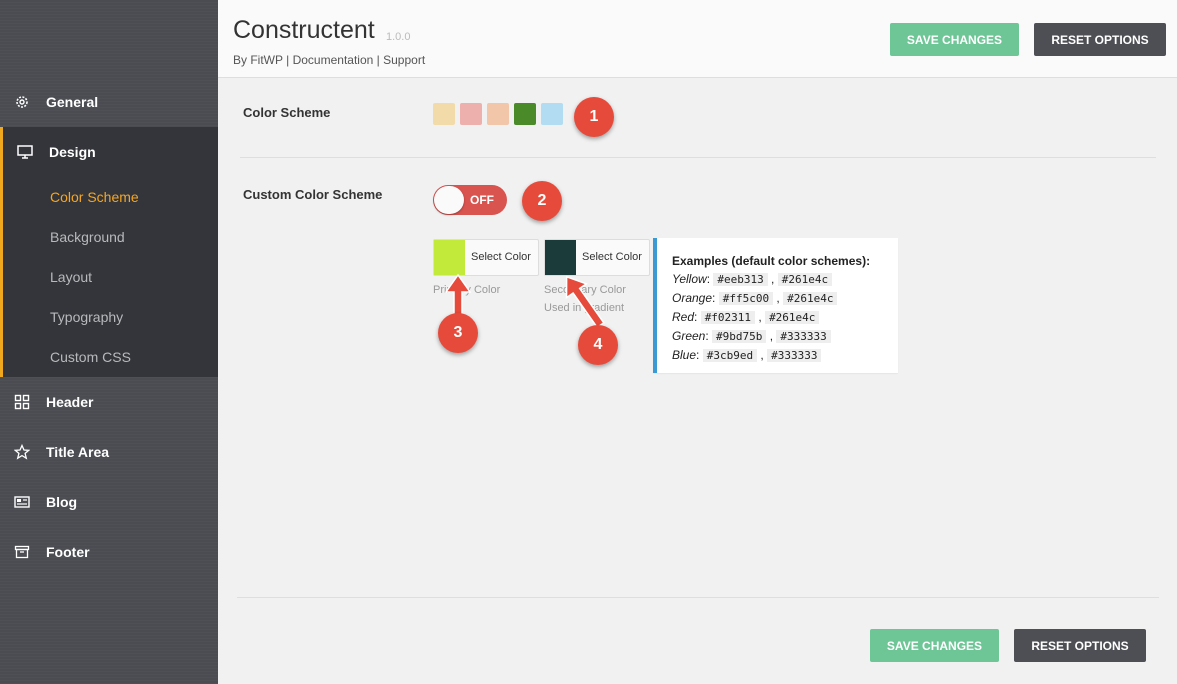  Describe the element at coordinates (22, 452) in the screenshot. I see `star-icon` at that location.